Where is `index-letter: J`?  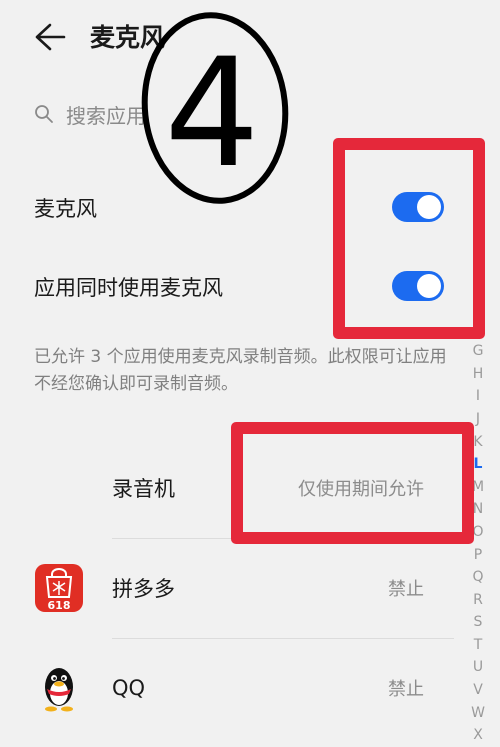 index-letter: J is located at coordinates (478, 419).